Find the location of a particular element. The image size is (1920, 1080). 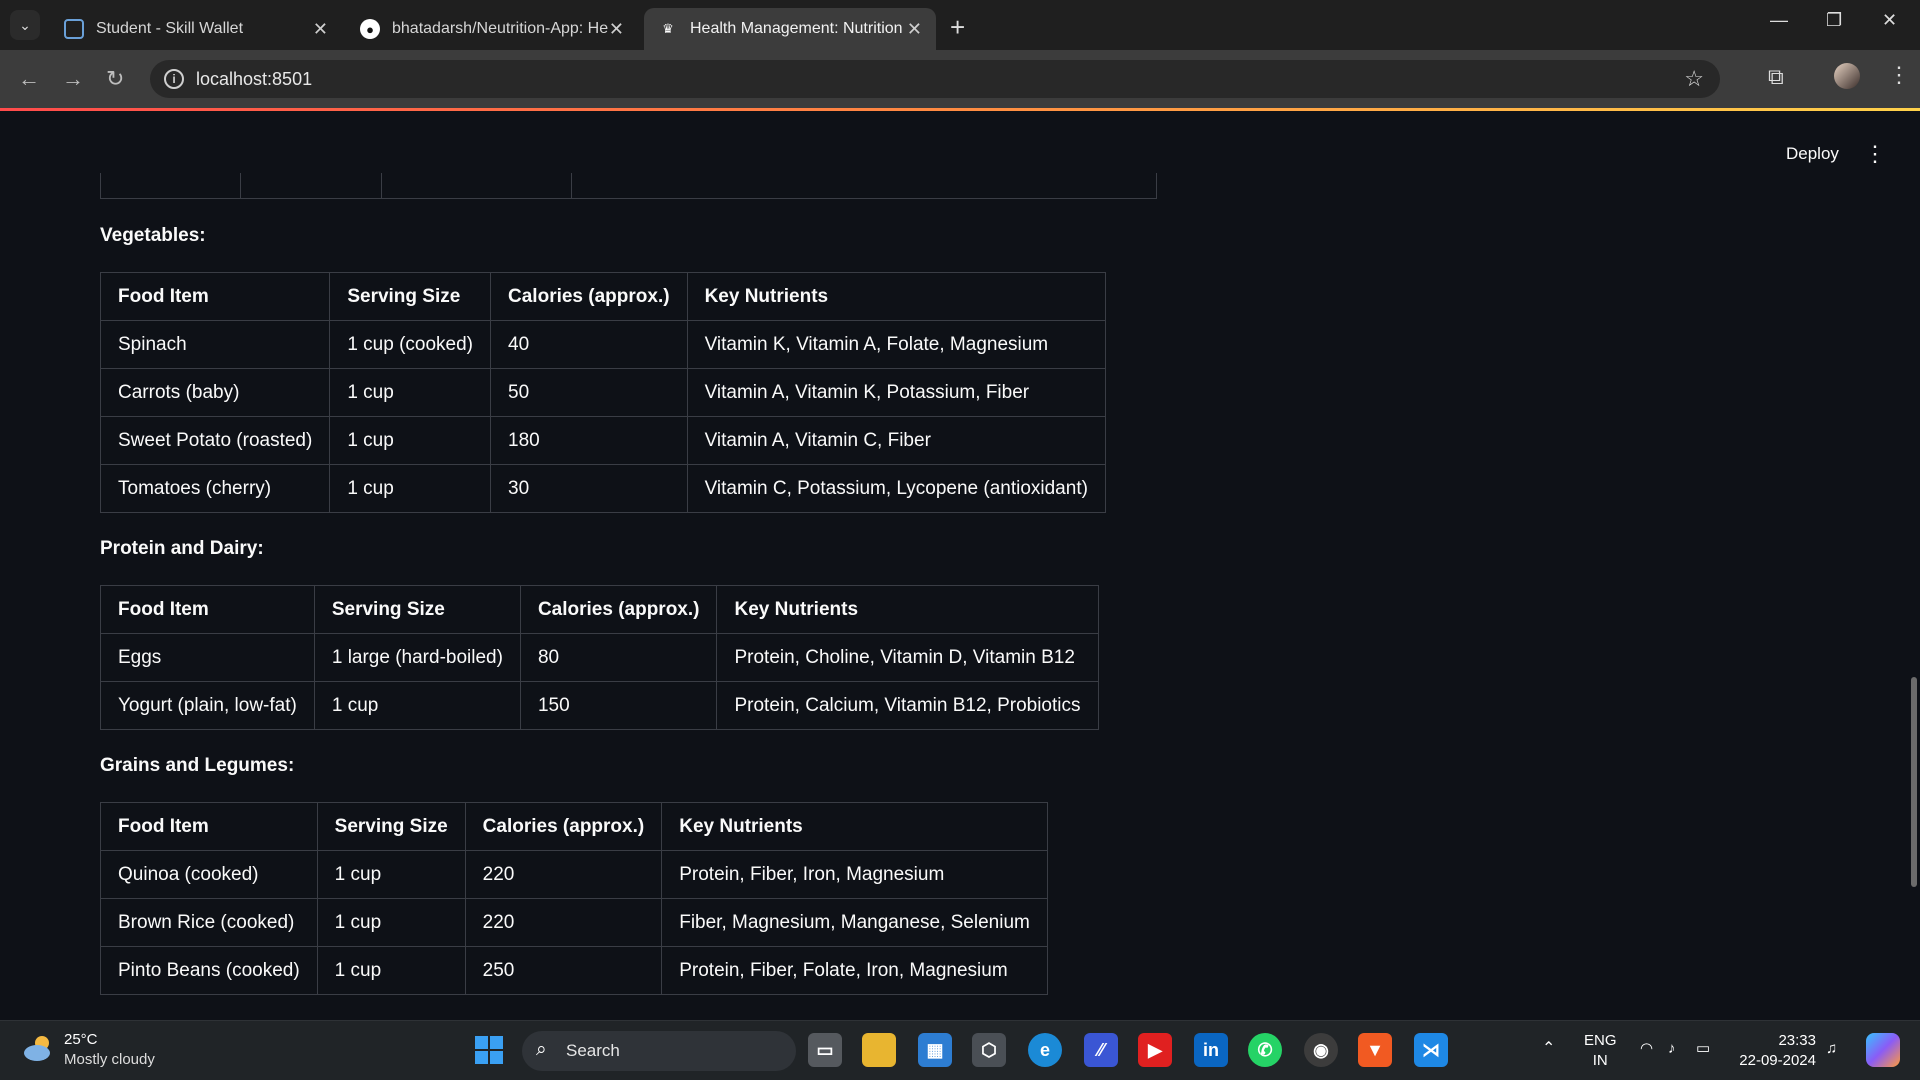

time: 23:33 is located at coordinates (1797, 1040).